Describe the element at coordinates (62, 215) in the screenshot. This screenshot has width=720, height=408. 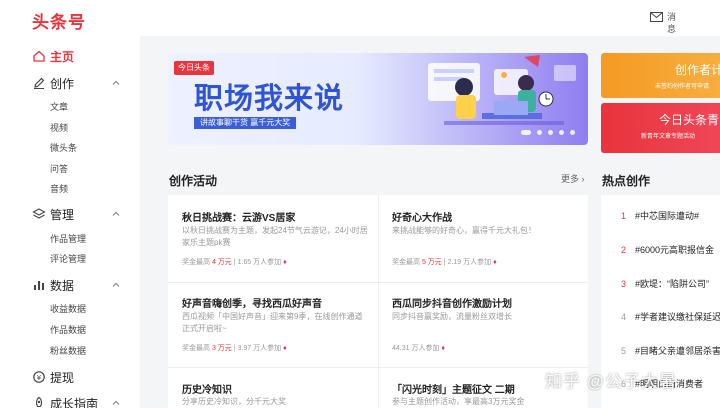
I see `sidebar-item-label: 管理` at that location.